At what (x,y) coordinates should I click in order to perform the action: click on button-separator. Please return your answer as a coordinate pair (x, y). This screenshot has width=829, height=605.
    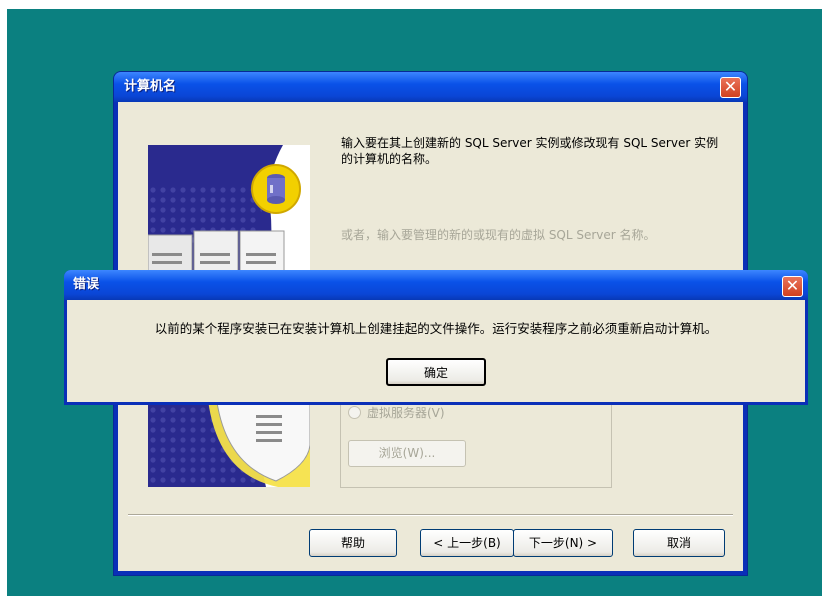
    Looking at the image, I should click on (430, 515).